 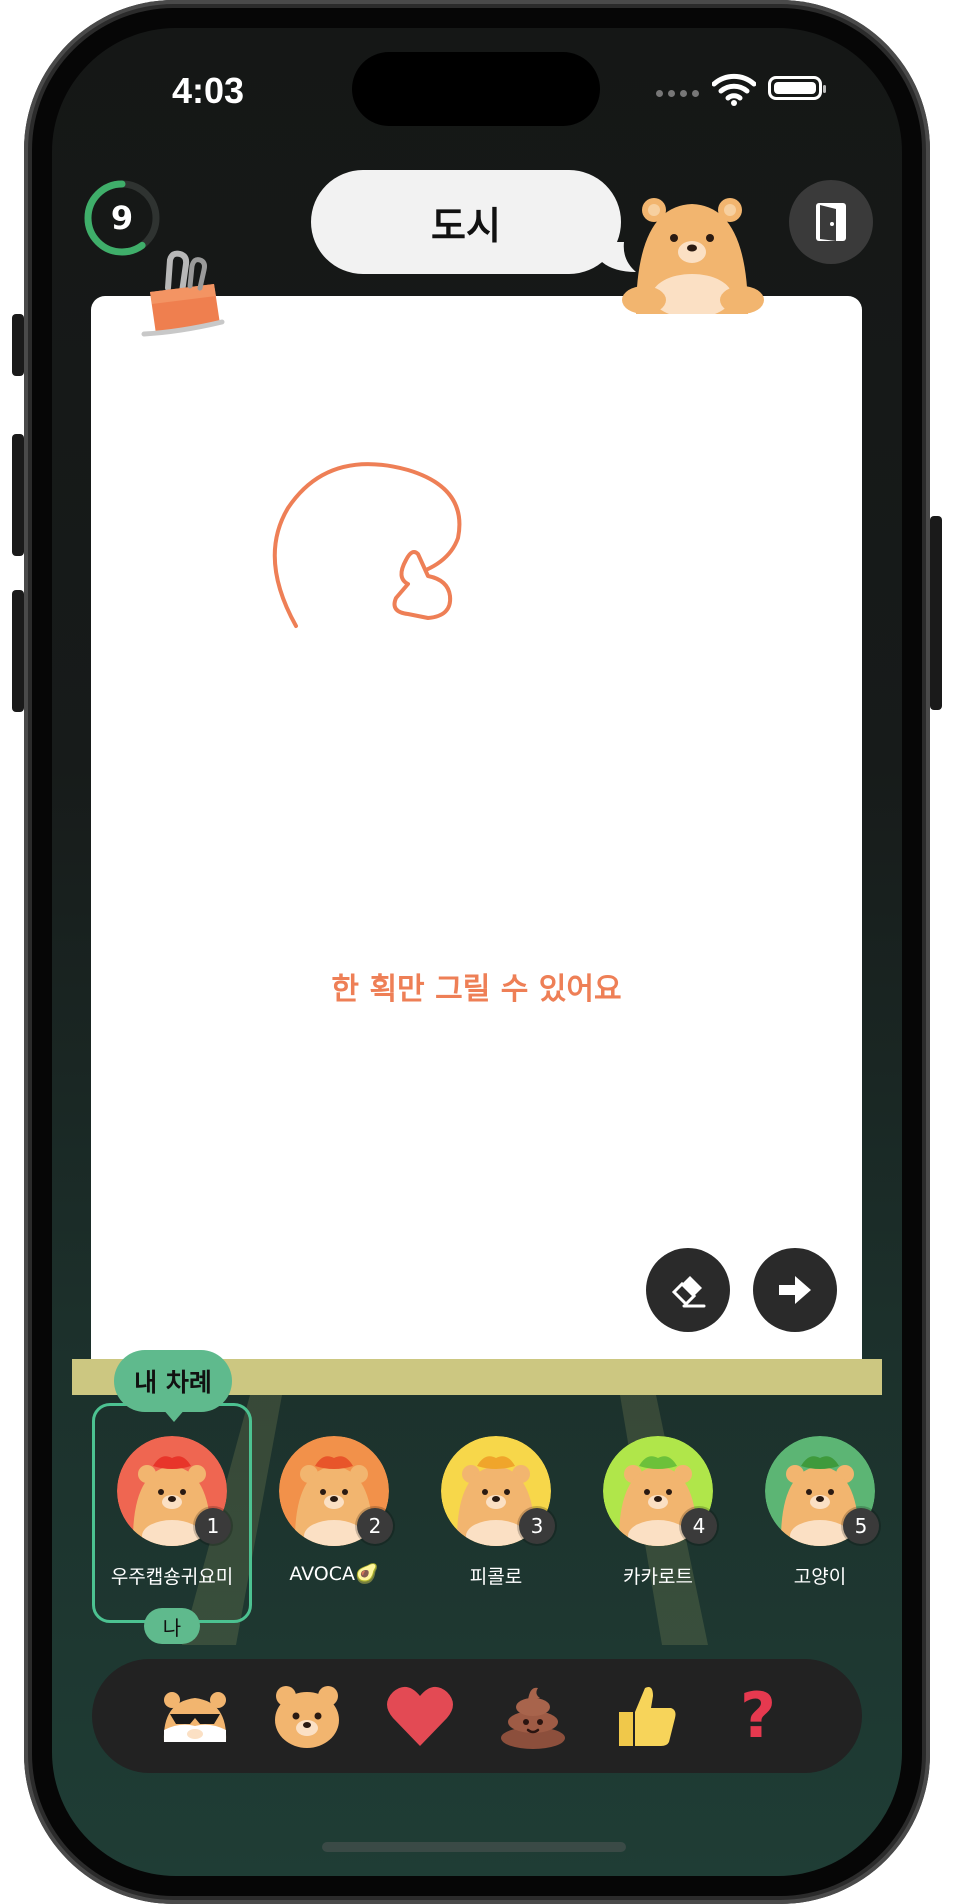 I want to click on question-reaction-button: ?, so click(x=758, y=1716).